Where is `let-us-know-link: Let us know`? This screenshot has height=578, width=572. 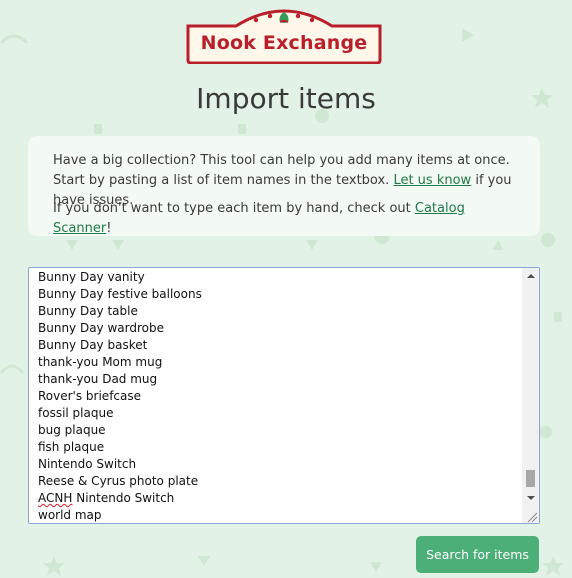 let-us-know-link: Let us know is located at coordinates (432, 180).